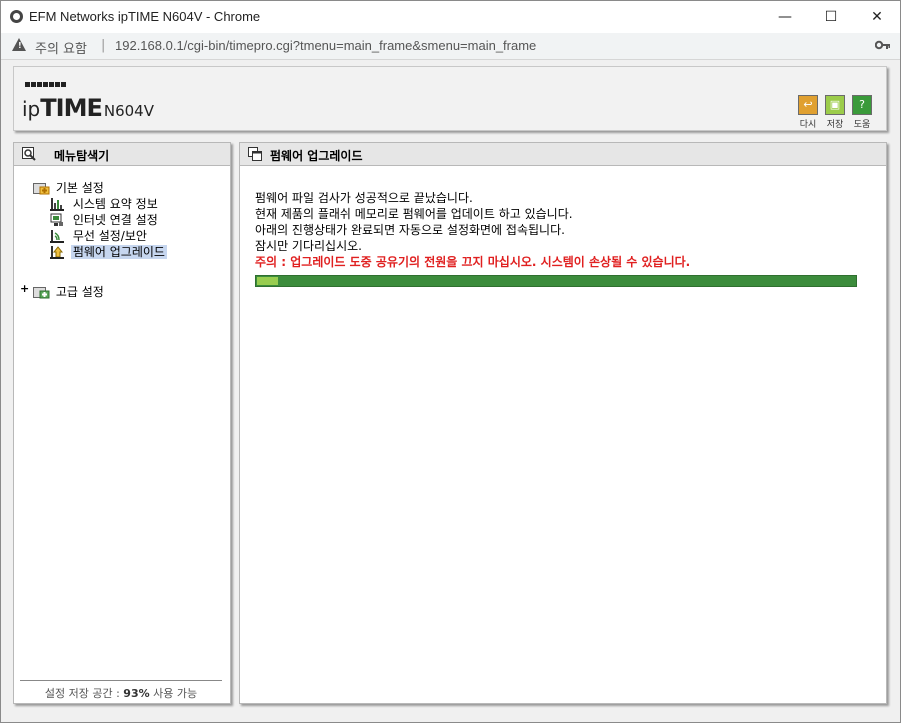  I want to click on storage-percent: 93%, so click(136, 693).